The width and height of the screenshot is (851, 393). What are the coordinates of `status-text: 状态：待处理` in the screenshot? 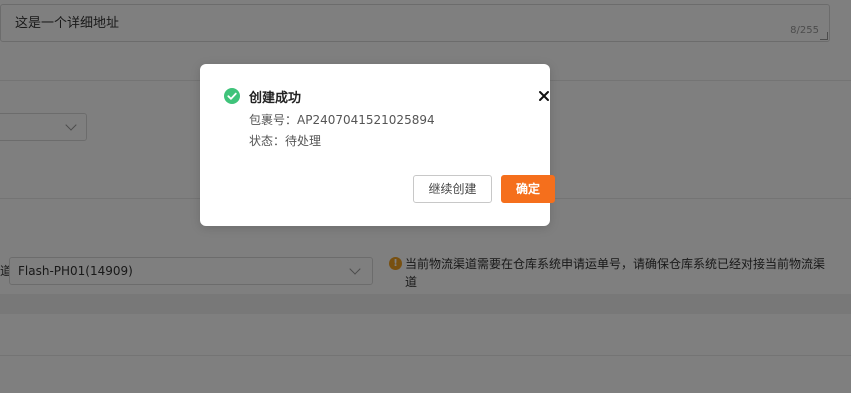 It's located at (285, 141).